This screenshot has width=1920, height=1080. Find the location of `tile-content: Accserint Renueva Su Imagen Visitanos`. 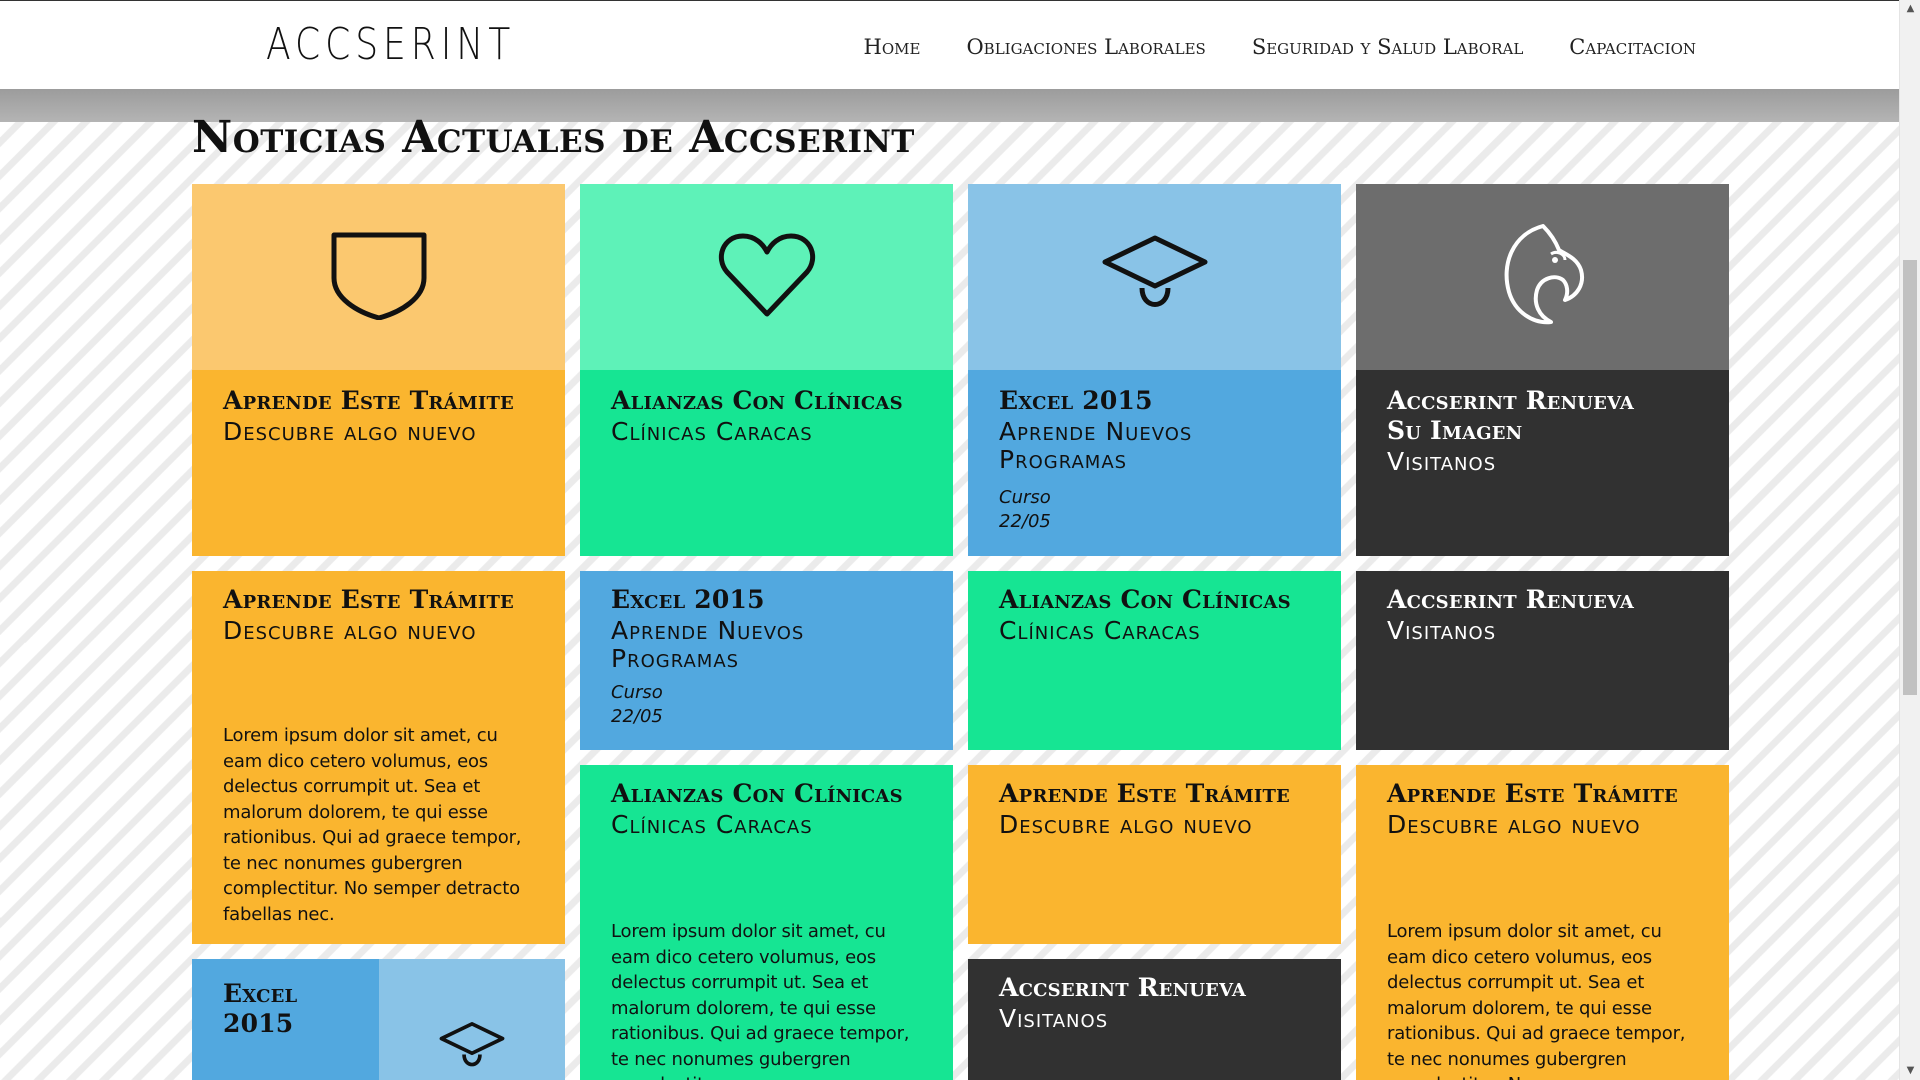

tile-content: Accserint Renueva Su Imagen Visitanos is located at coordinates (1542, 423).